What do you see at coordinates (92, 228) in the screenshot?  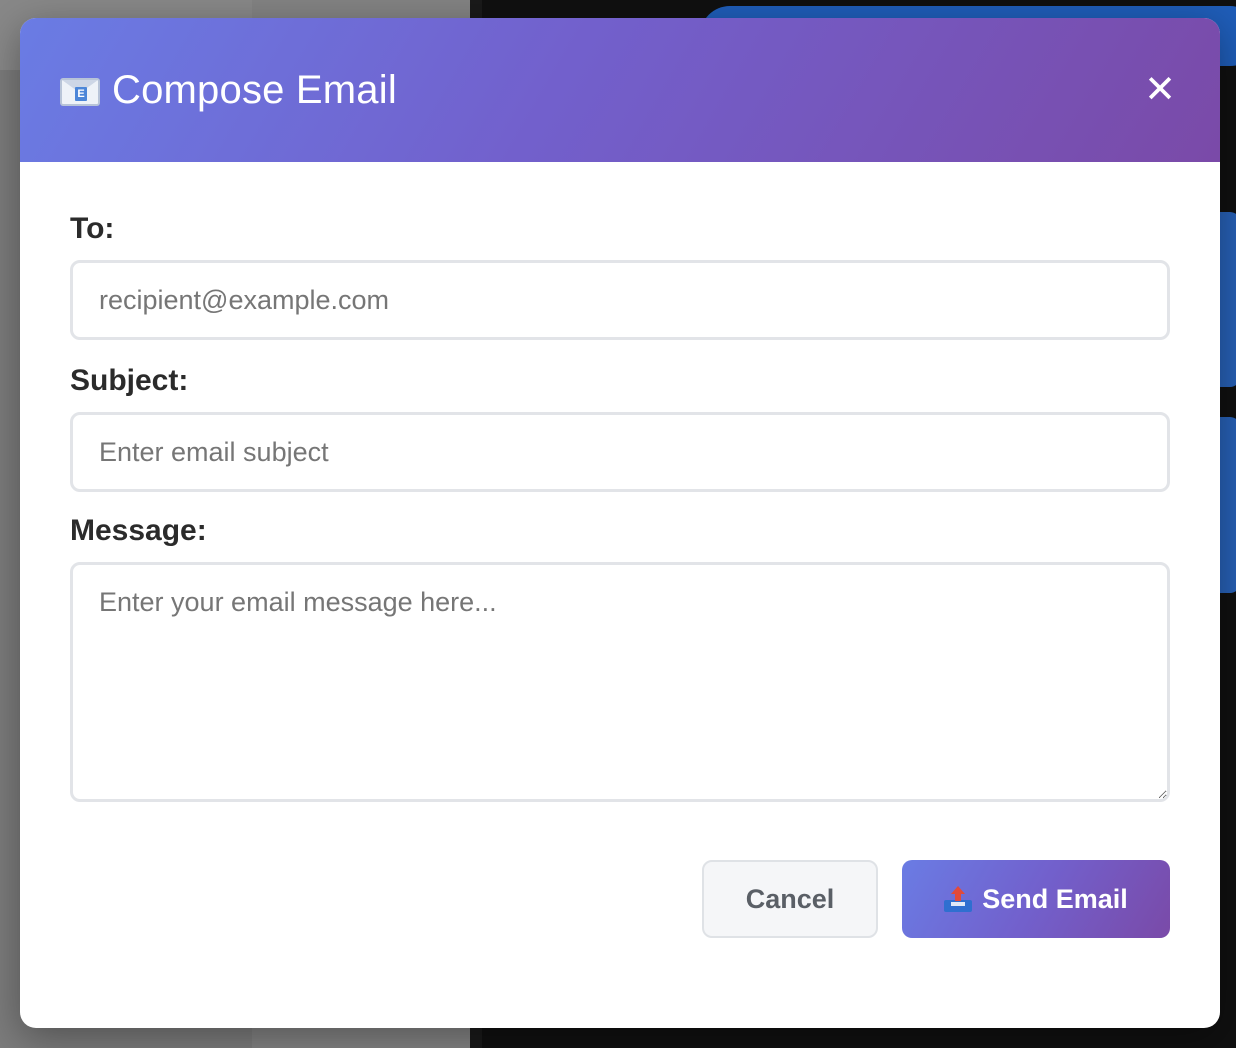 I see `to-label: To:` at bounding box center [92, 228].